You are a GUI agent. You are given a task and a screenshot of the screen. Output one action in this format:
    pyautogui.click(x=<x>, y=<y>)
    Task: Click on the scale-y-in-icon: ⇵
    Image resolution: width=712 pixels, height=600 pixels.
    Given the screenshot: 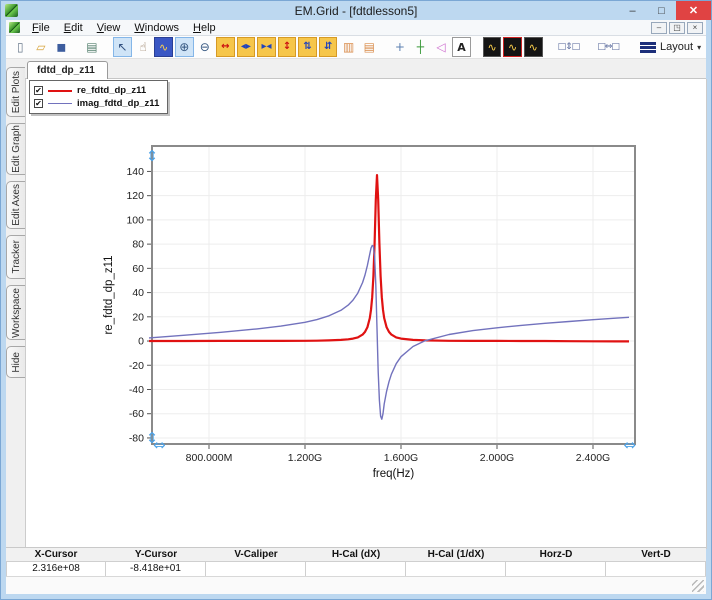 What is the action you would take?
    pyautogui.click(x=328, y=47)
    